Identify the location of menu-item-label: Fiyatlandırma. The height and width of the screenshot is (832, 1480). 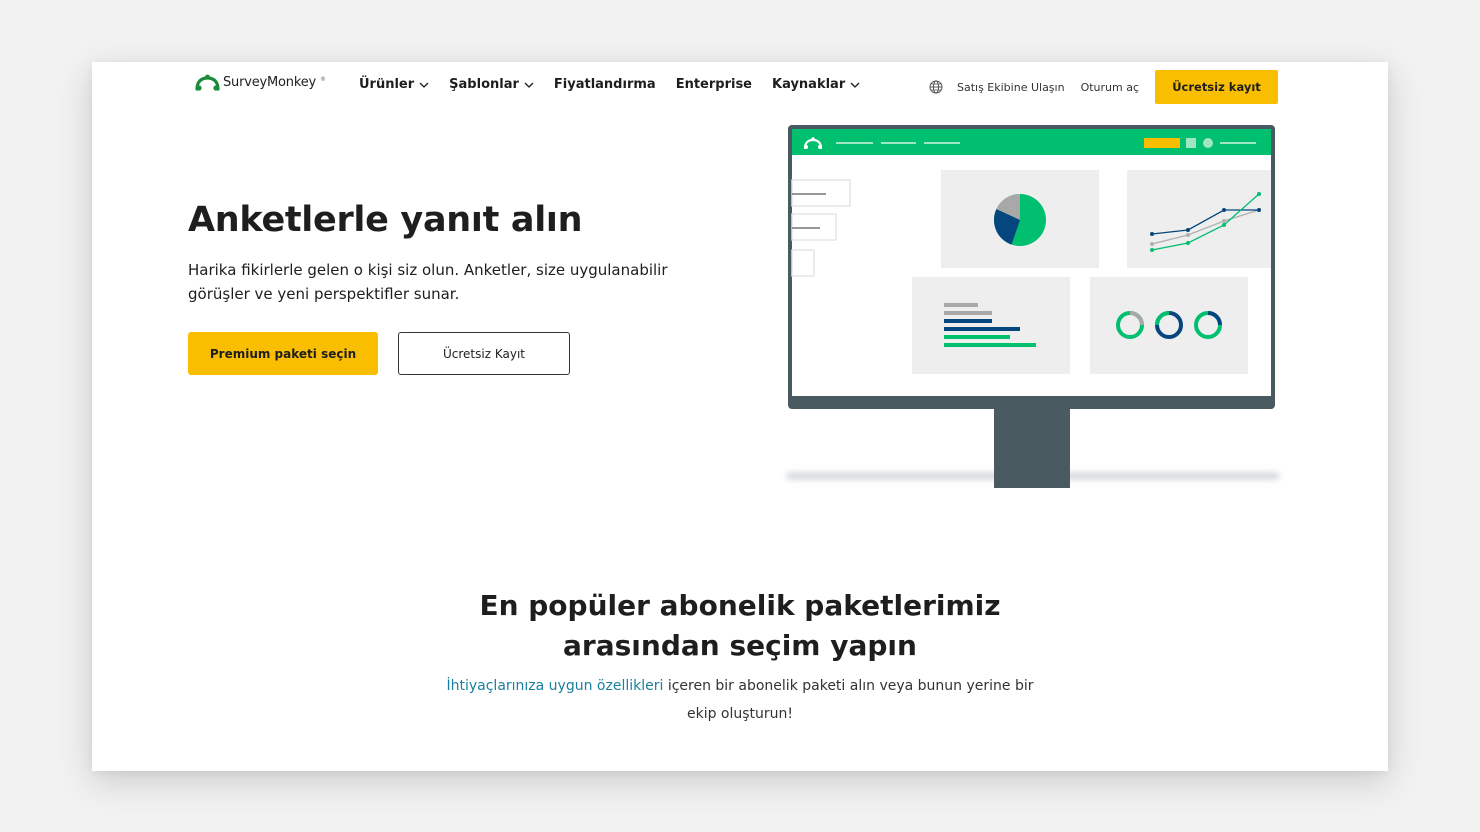
(604, 84).